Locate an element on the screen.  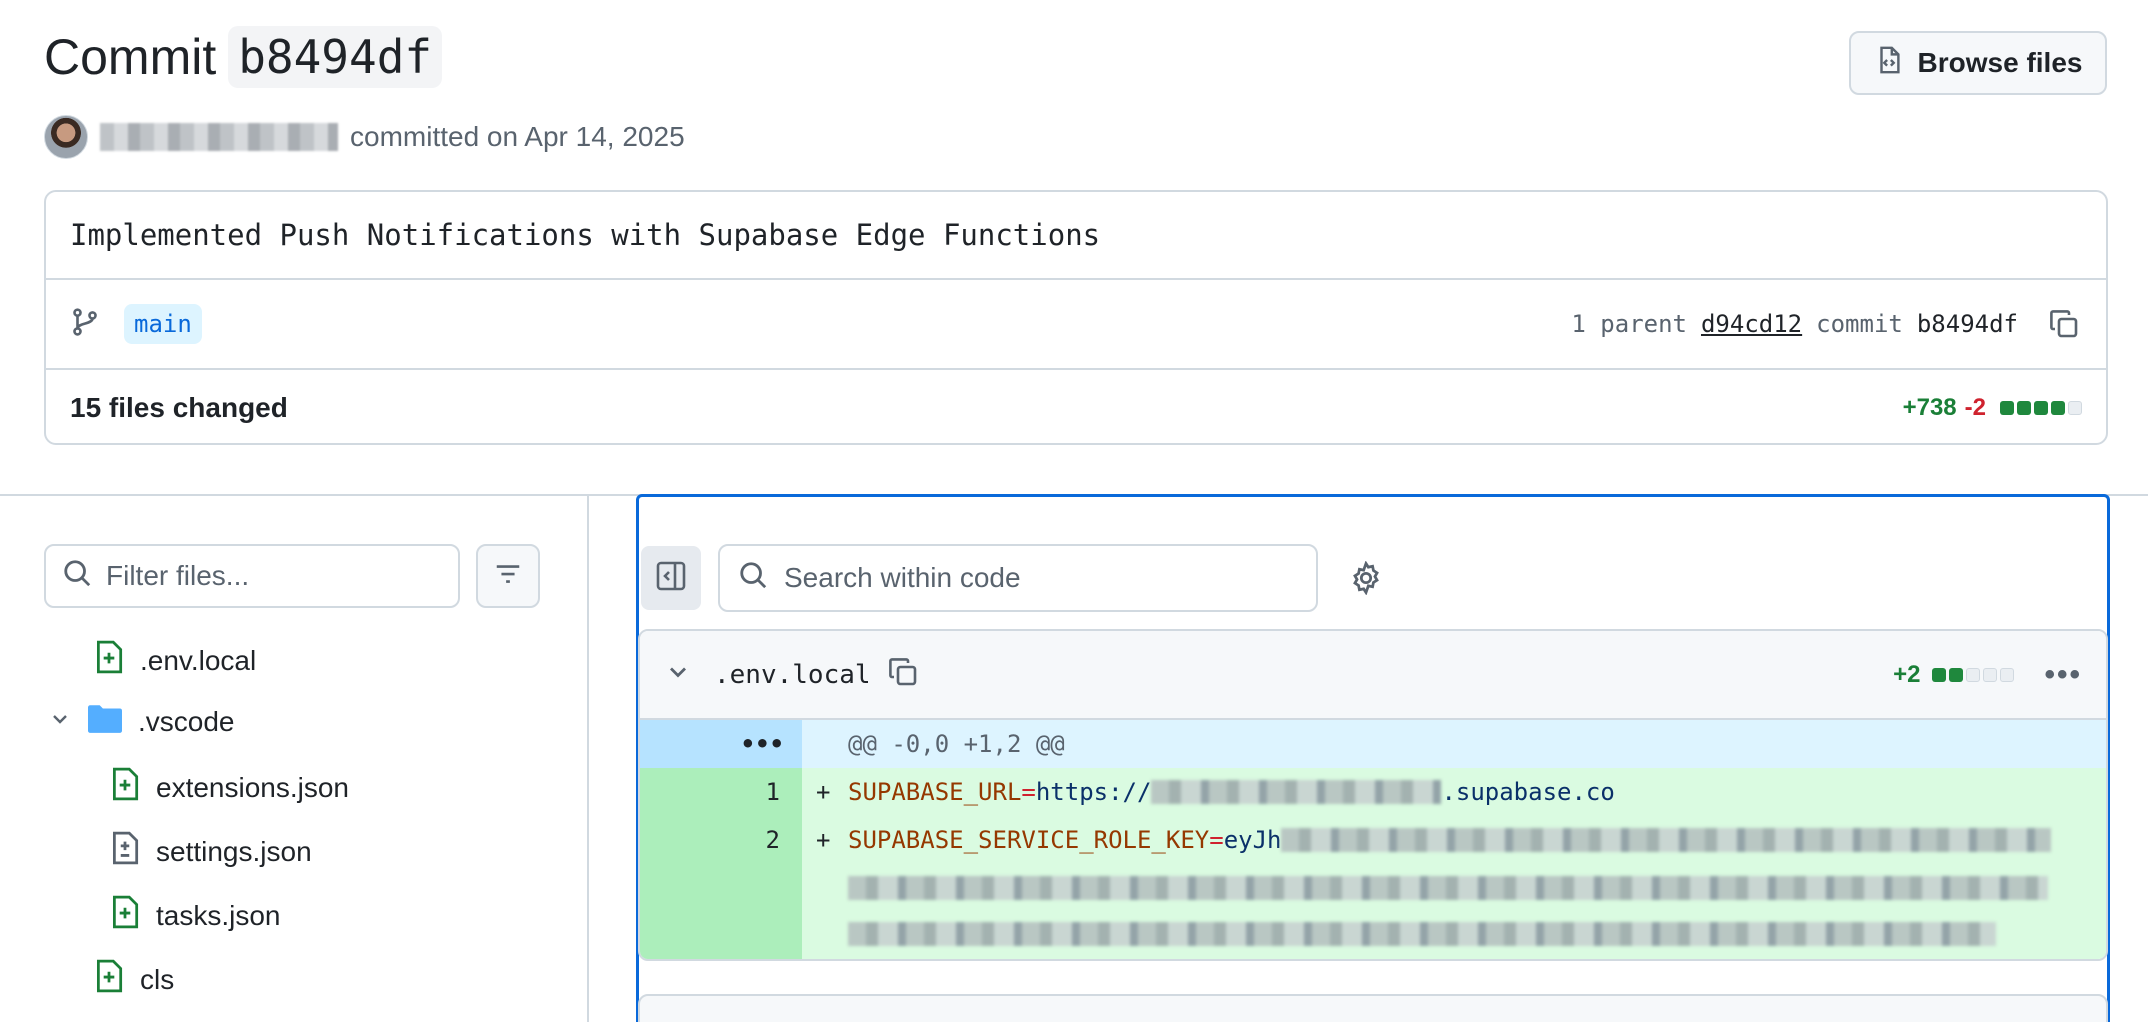
tree-item-label: tasks.json is located at coordinates (218, 915).